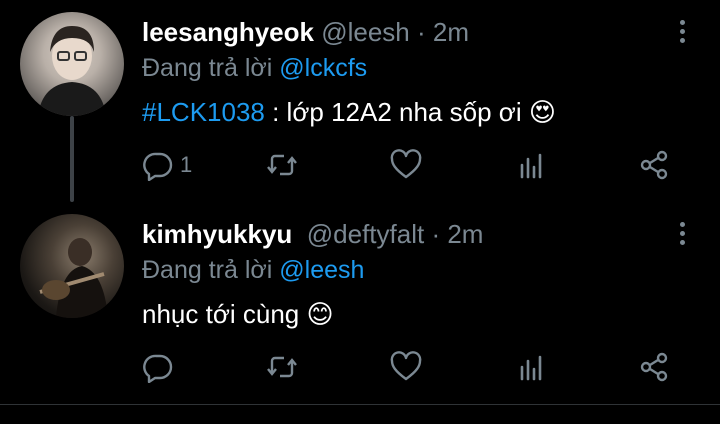 The height and width of the screenshot is (424, 720). What do you see at coordinates (393, 112) in the screenshot?
I see `tweet-body: : lớp 12A2 nha sốp ơi` at bounding box center [393, 112].